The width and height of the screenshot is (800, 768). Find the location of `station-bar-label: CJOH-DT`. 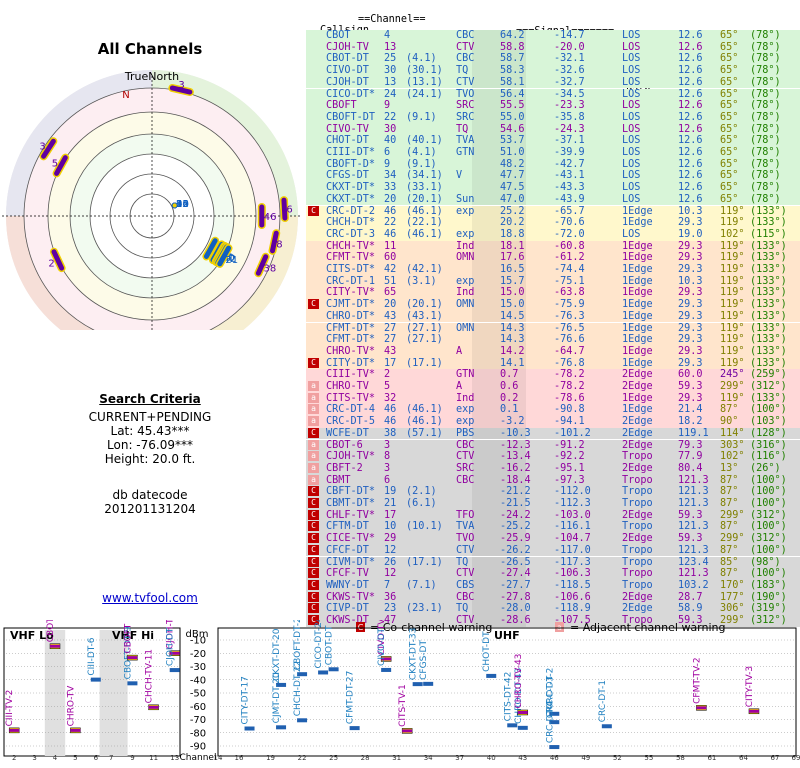

station-bar-label: CJOH-DT is located at coordinates (171, 646).